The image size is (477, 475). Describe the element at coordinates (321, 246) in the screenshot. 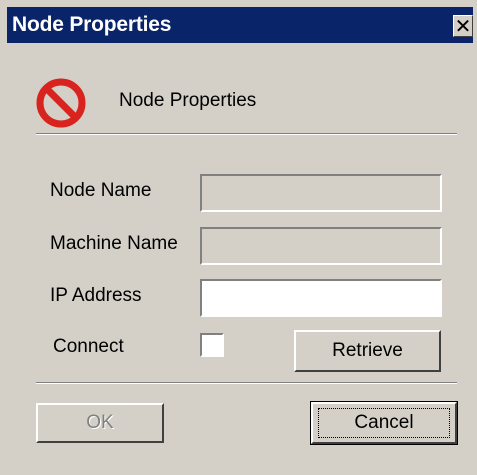

I see `machine-name-field` at that location.